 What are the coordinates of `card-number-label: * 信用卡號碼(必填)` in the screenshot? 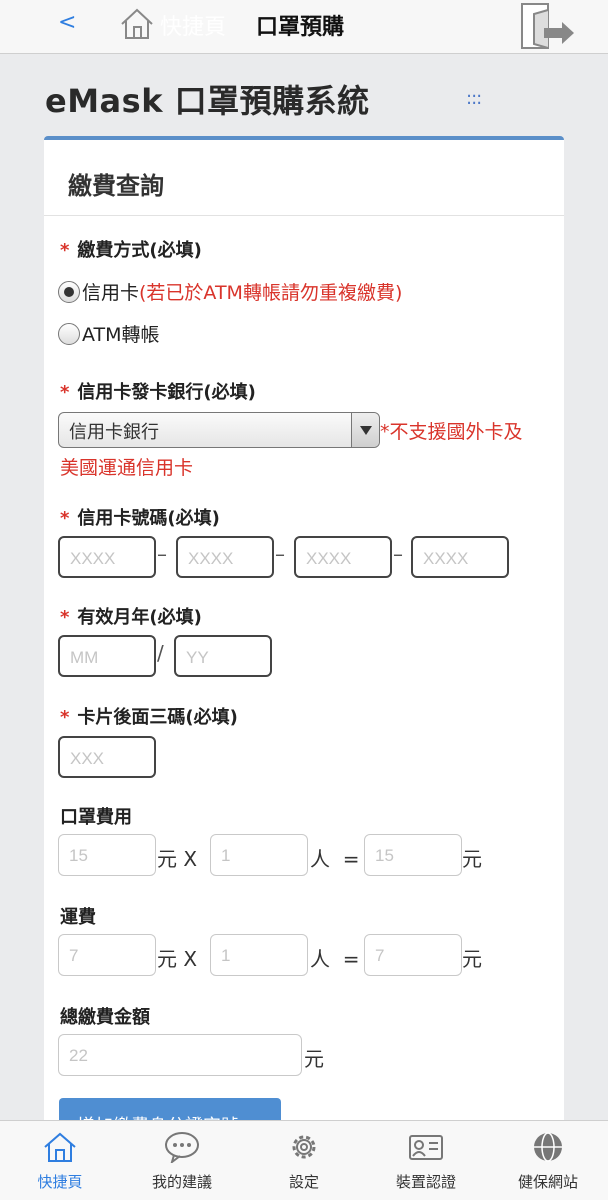 It's located at (140, 518).